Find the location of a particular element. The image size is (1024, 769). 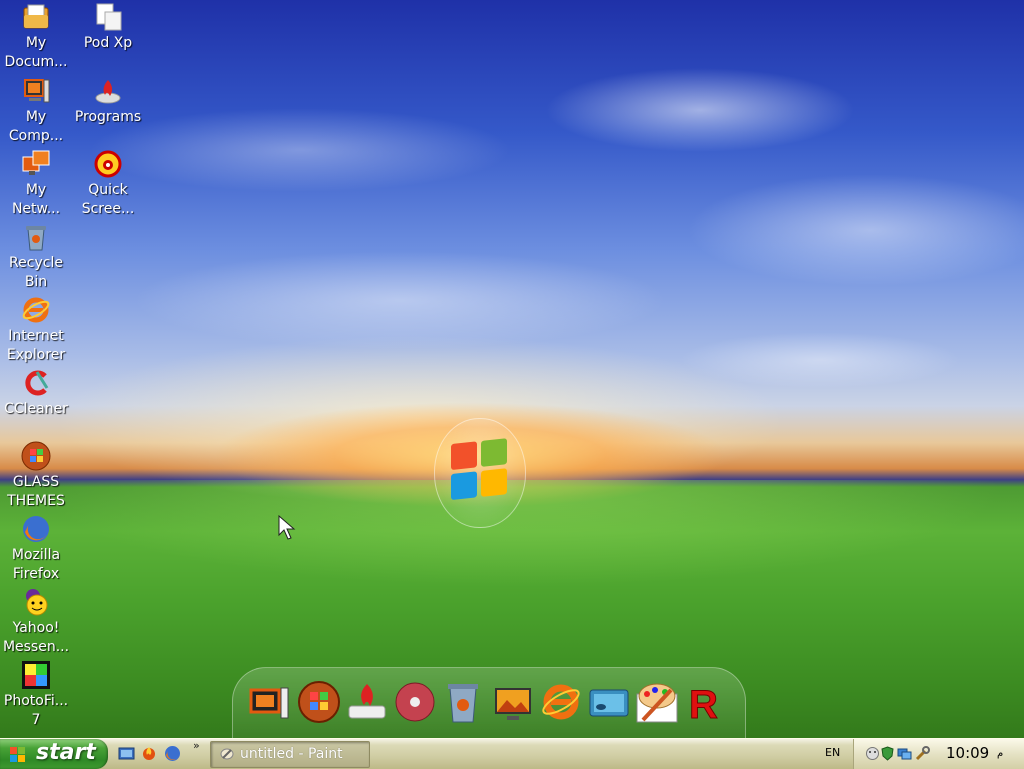

ccleaner-desktop-icon: CCleaner is located at coordinates (36, 393).